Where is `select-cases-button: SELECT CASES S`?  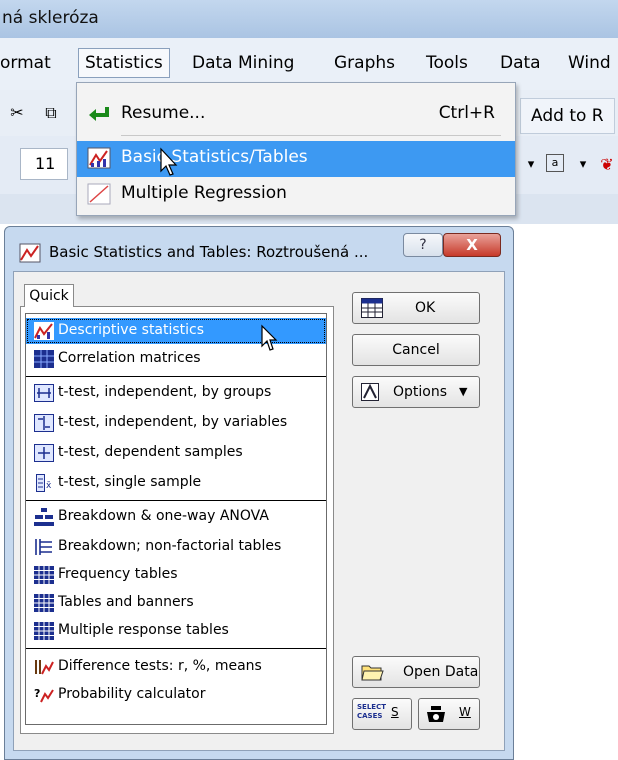 select-cases-button: SELECT CASES S is located at coordinates (382, 714).